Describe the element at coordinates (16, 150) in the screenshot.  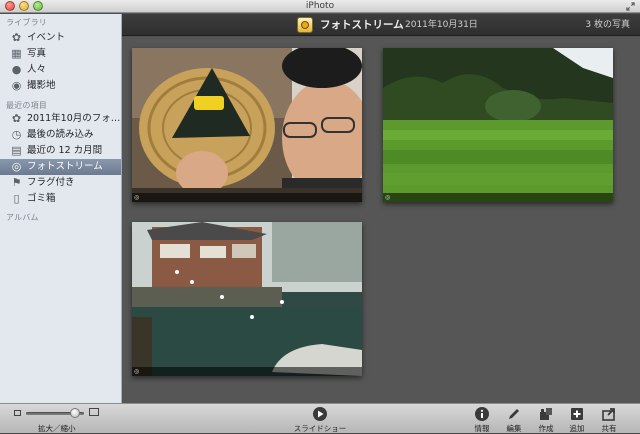
I see `calendar-icon: ▤` at that location.